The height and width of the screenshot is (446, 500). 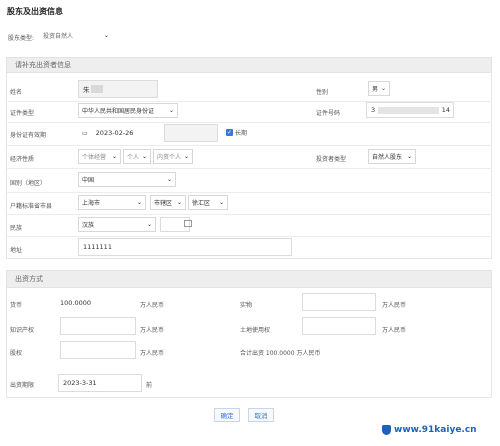 What do you see at coordinates (118, 111) in the screenshot?
I see `id-type-value: 中华人民共和国居民身份证` at bounding box center [118, 111].